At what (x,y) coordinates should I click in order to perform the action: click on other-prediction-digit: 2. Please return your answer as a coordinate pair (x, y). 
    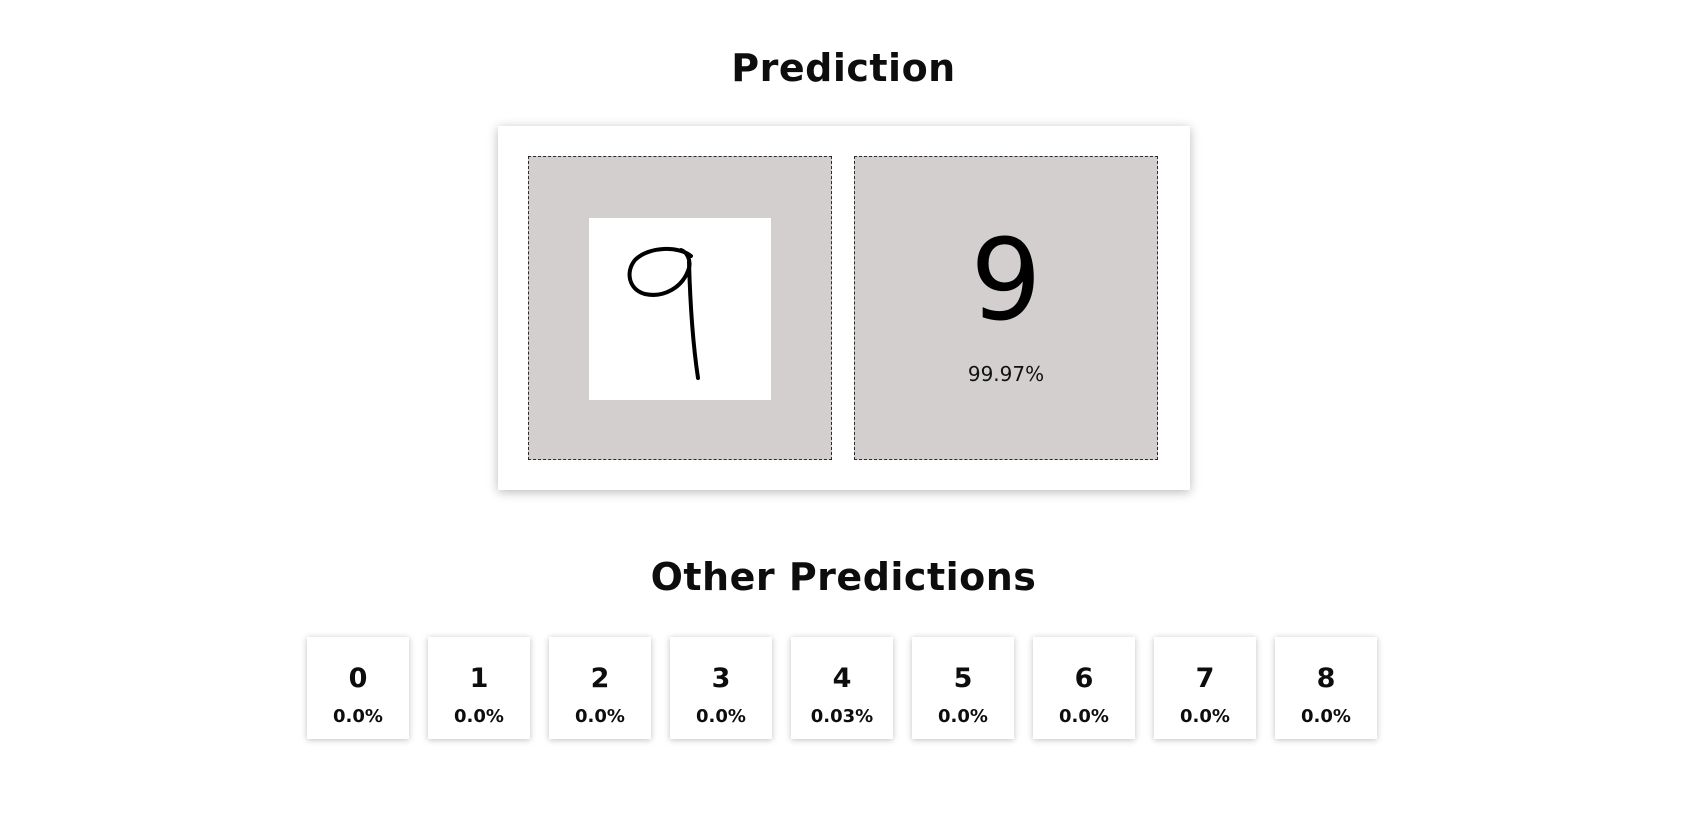
    Looking at the image, I should click on (600, 678).